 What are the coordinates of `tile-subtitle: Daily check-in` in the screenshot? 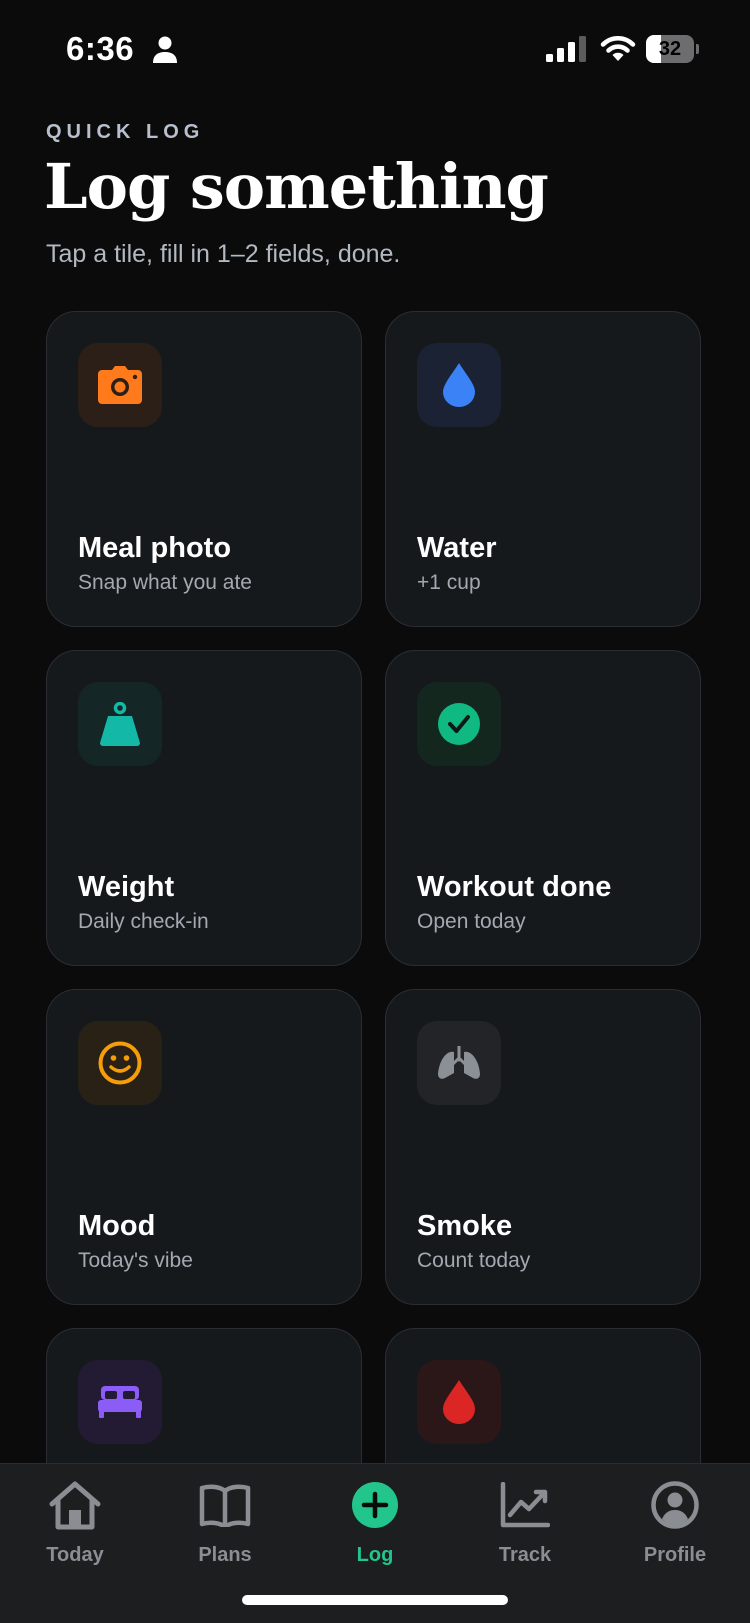 It's located at (143, 921).